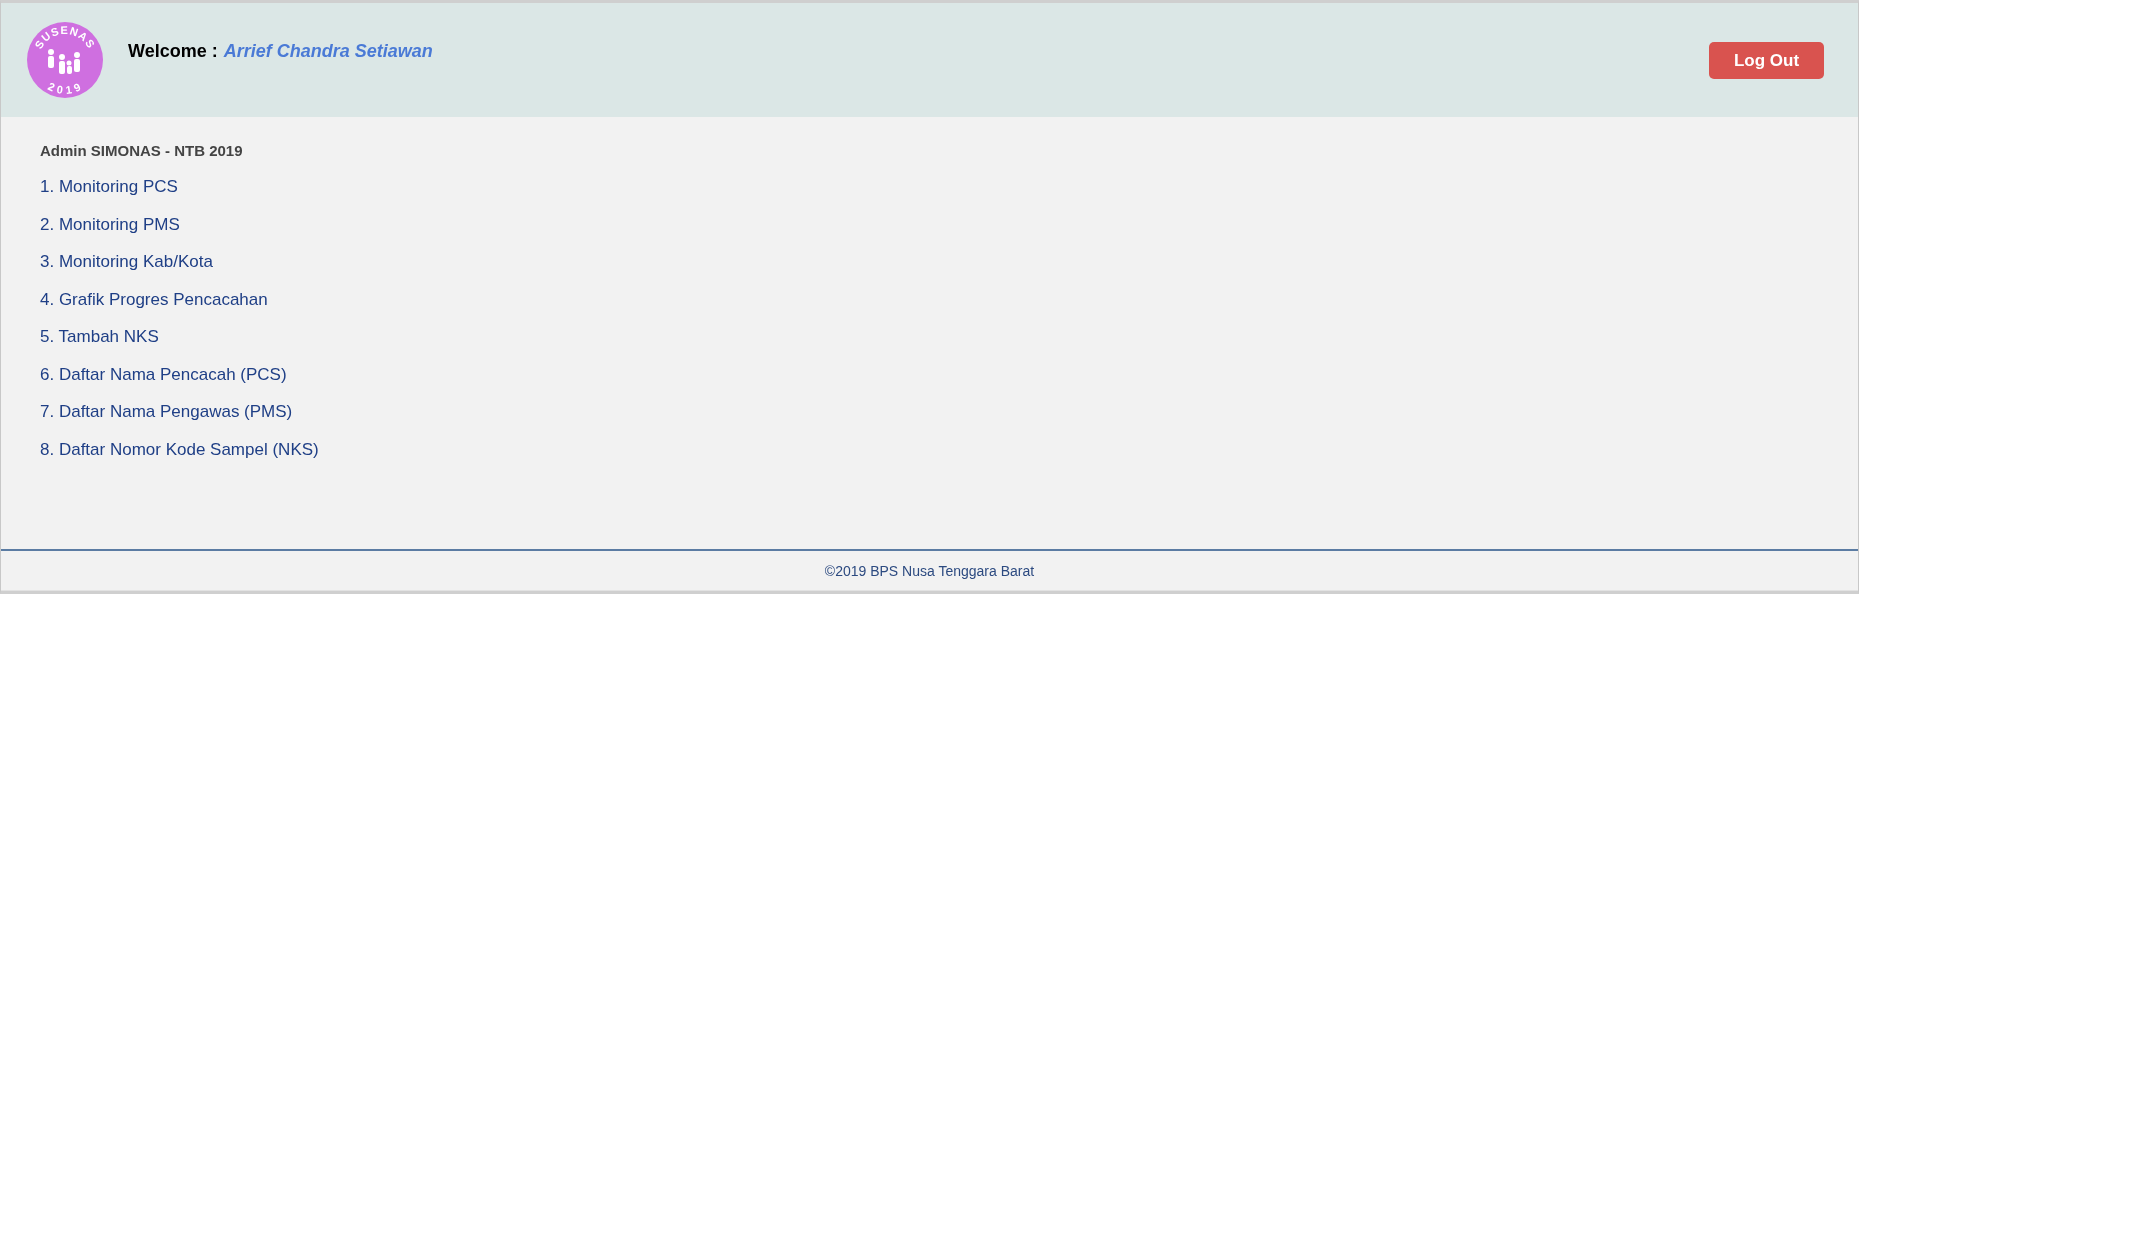 This screenshot has width=2154, height=1234. What do you see at coordinates (154, 299) in the screenshot?
I see `menu-link: 4. Grafik Progres Pencacahan` at bounding box center [154, 299].